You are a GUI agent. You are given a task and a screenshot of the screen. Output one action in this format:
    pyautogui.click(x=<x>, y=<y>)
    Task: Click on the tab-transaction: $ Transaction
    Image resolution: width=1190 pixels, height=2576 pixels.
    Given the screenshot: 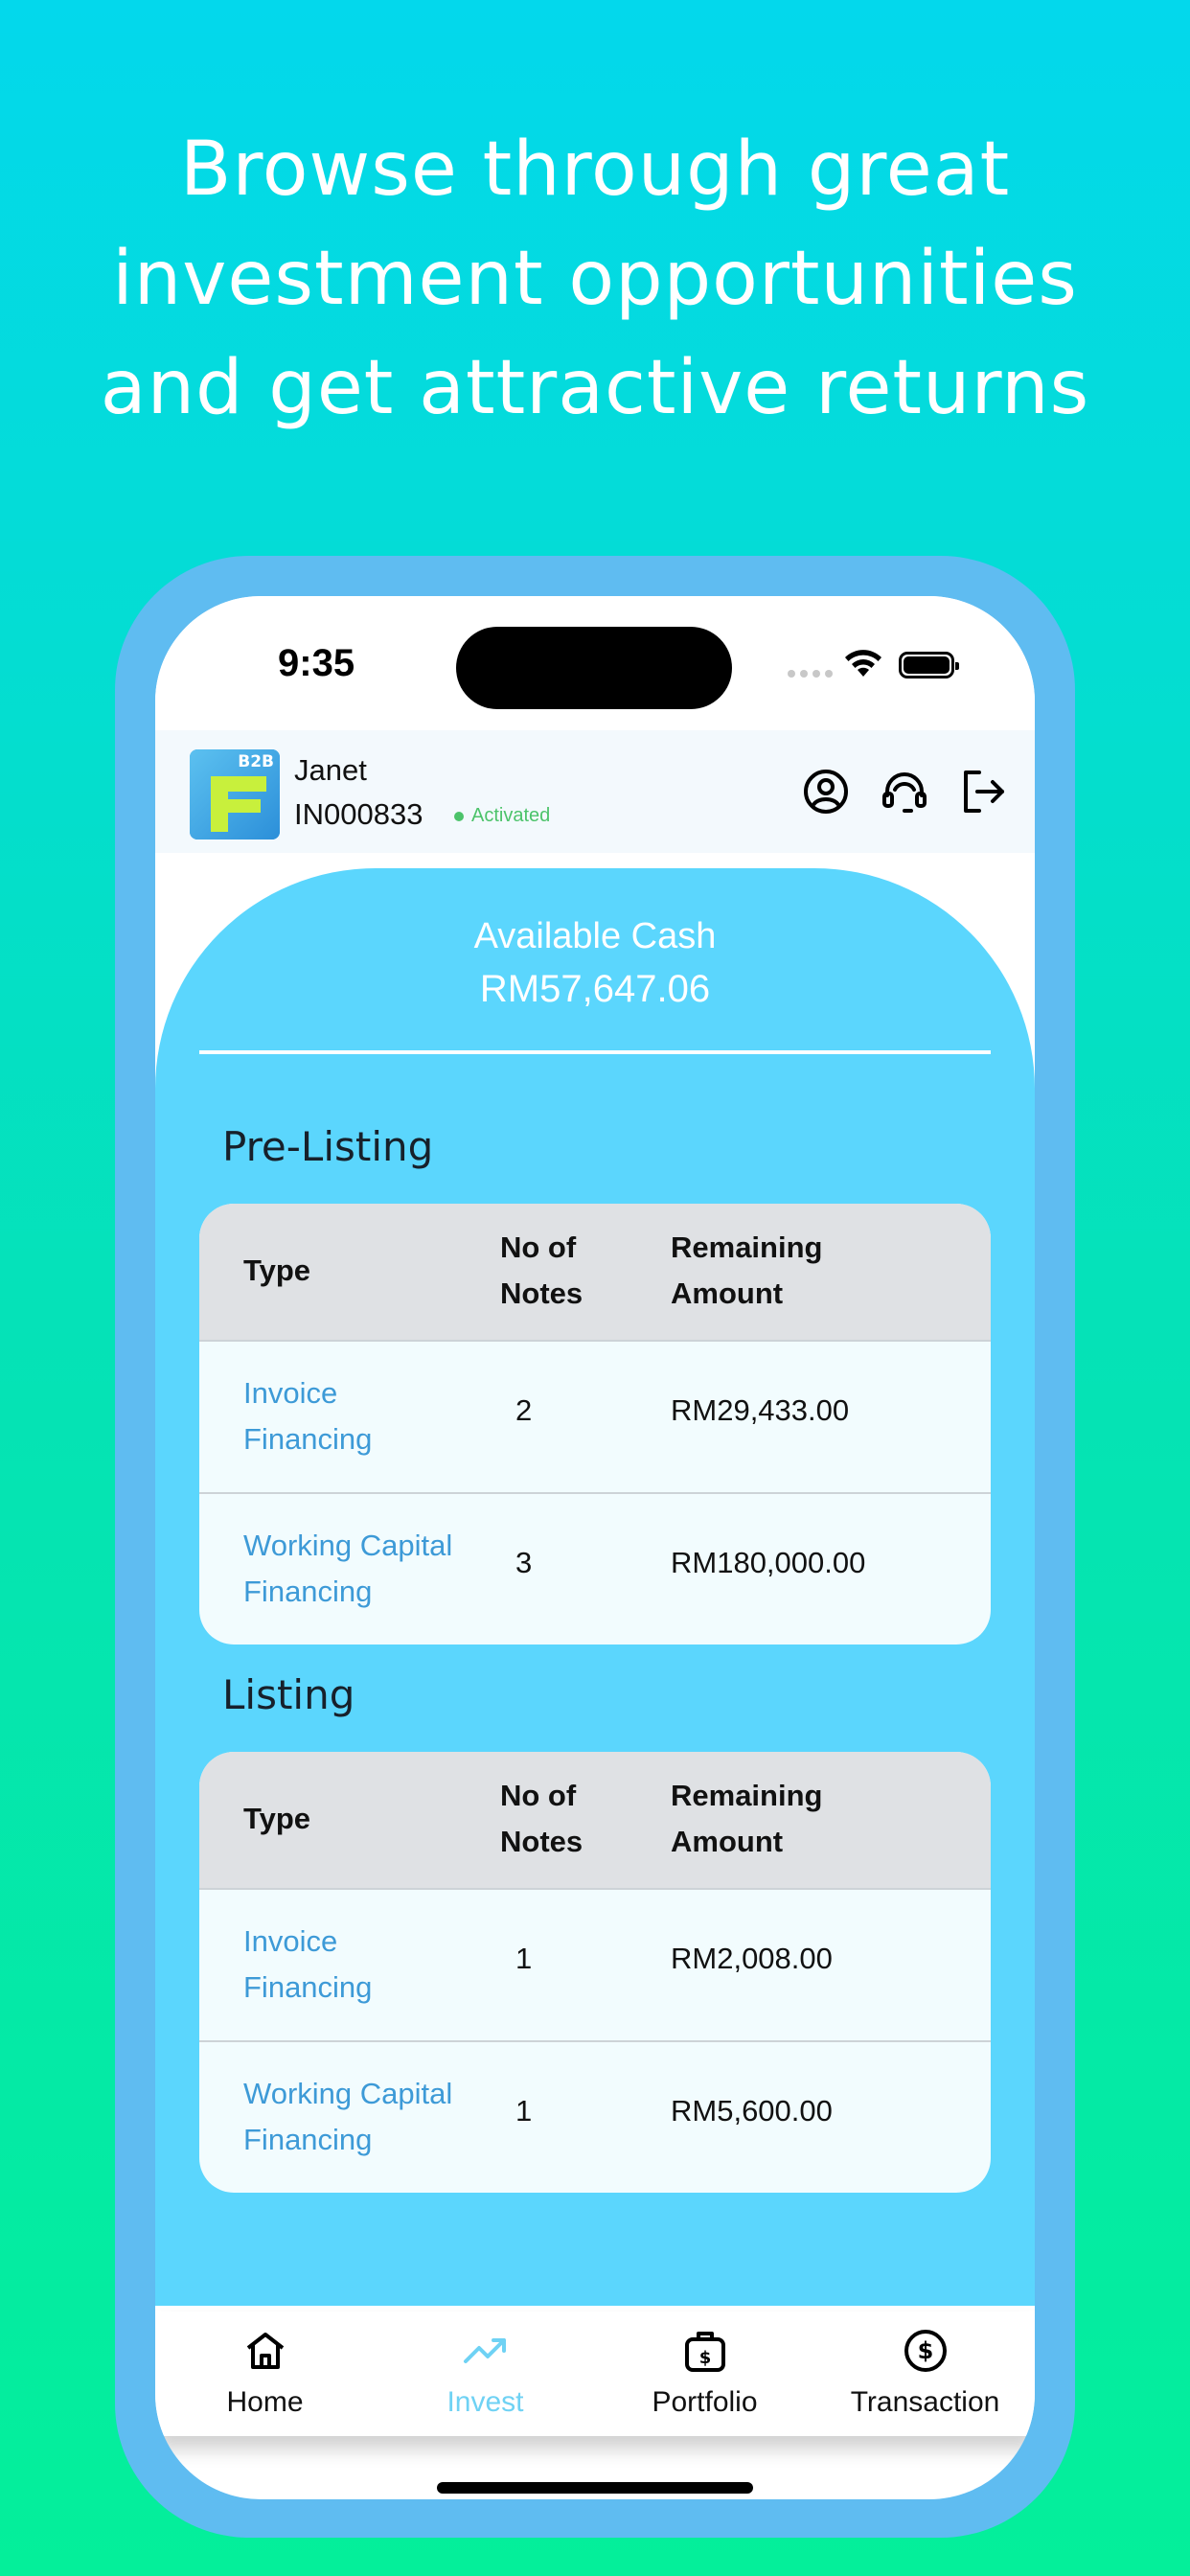 What is the action you would take?
    pyautogui.click(x=925, y=2374)
    